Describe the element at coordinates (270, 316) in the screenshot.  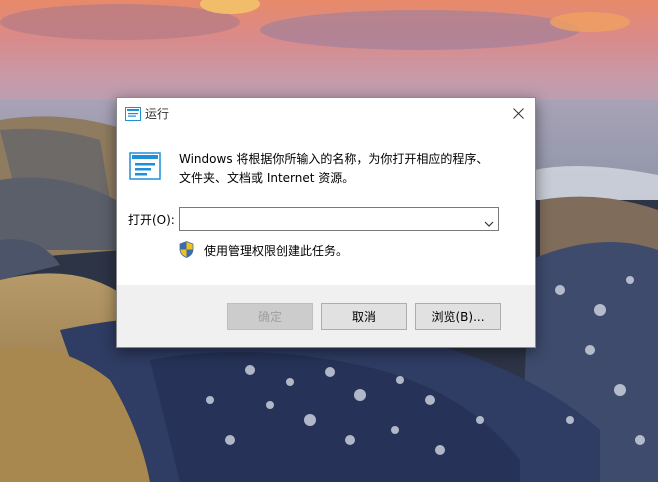
I see `ok-button: 确定` at that location.